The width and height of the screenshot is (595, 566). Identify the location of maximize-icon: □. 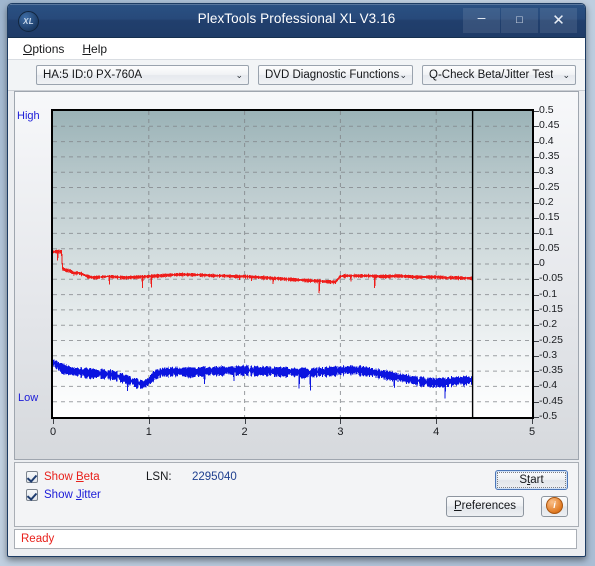
(519, 20).